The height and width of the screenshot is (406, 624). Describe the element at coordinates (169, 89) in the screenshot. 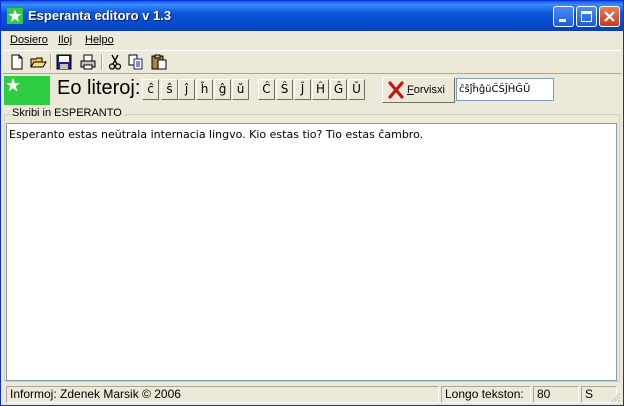

I see `letter-button-s-circumflex: ŝ` at that location.